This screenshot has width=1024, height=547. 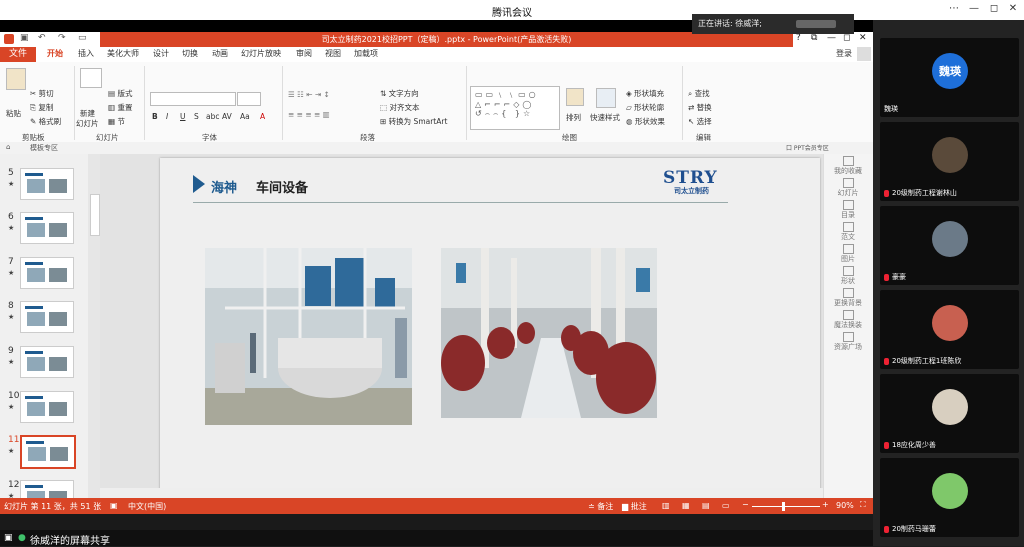 I want to click on meeting-maximize-button: ◻, so click(x=994, y=10).